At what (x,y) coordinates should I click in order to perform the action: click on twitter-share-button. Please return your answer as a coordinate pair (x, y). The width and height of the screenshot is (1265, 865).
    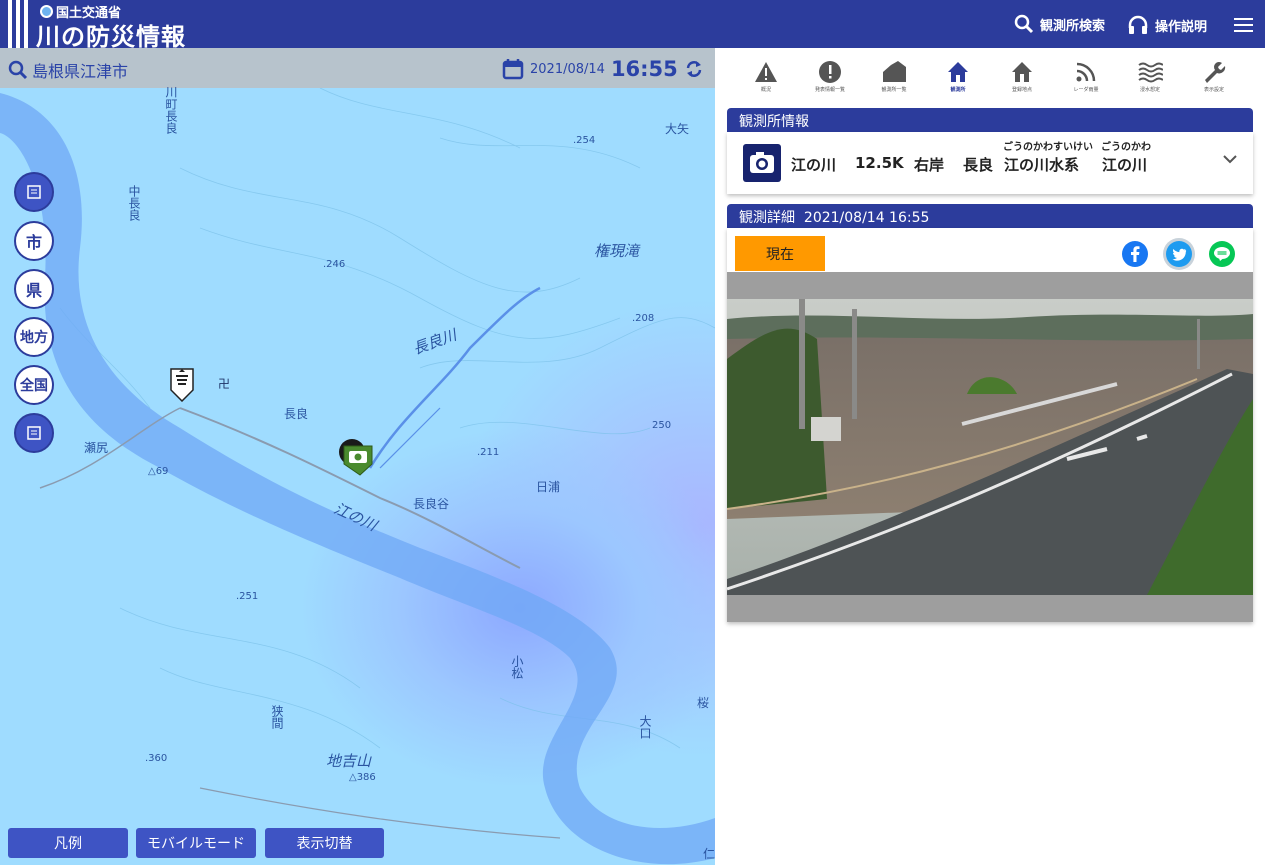
    Looking at the image, I should click on (1179, 254).